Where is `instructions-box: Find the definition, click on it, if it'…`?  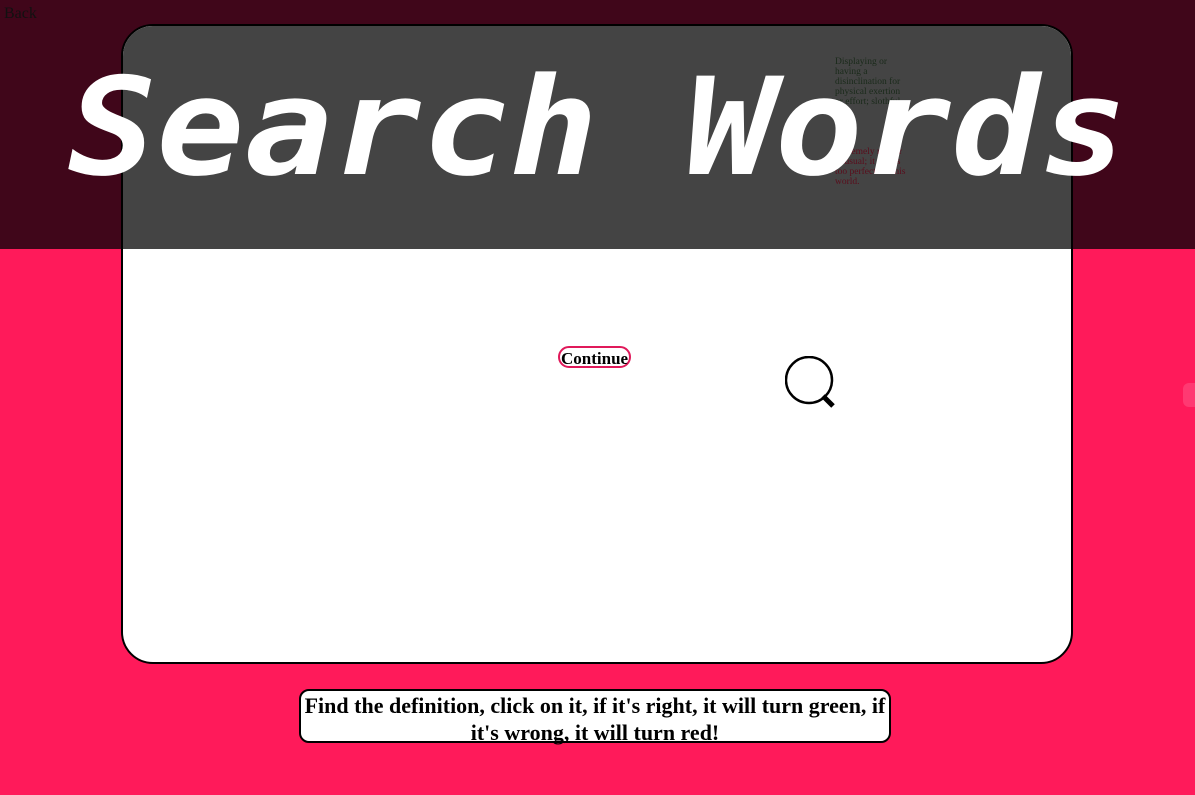
instructions-box: Find the definition, click on it, if it'… is located at coordinates (595, 717).